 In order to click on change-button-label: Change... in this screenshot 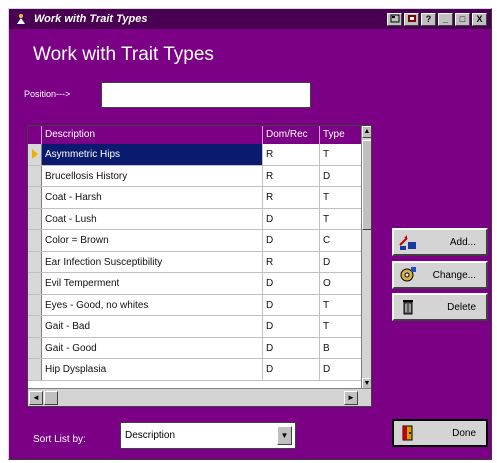, I will do `click(454, 275)`.